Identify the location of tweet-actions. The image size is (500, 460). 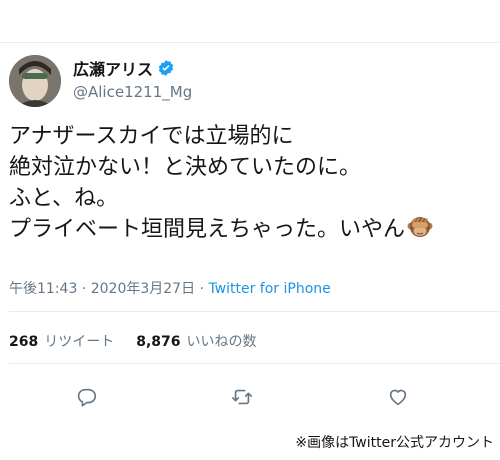
(250, 398).